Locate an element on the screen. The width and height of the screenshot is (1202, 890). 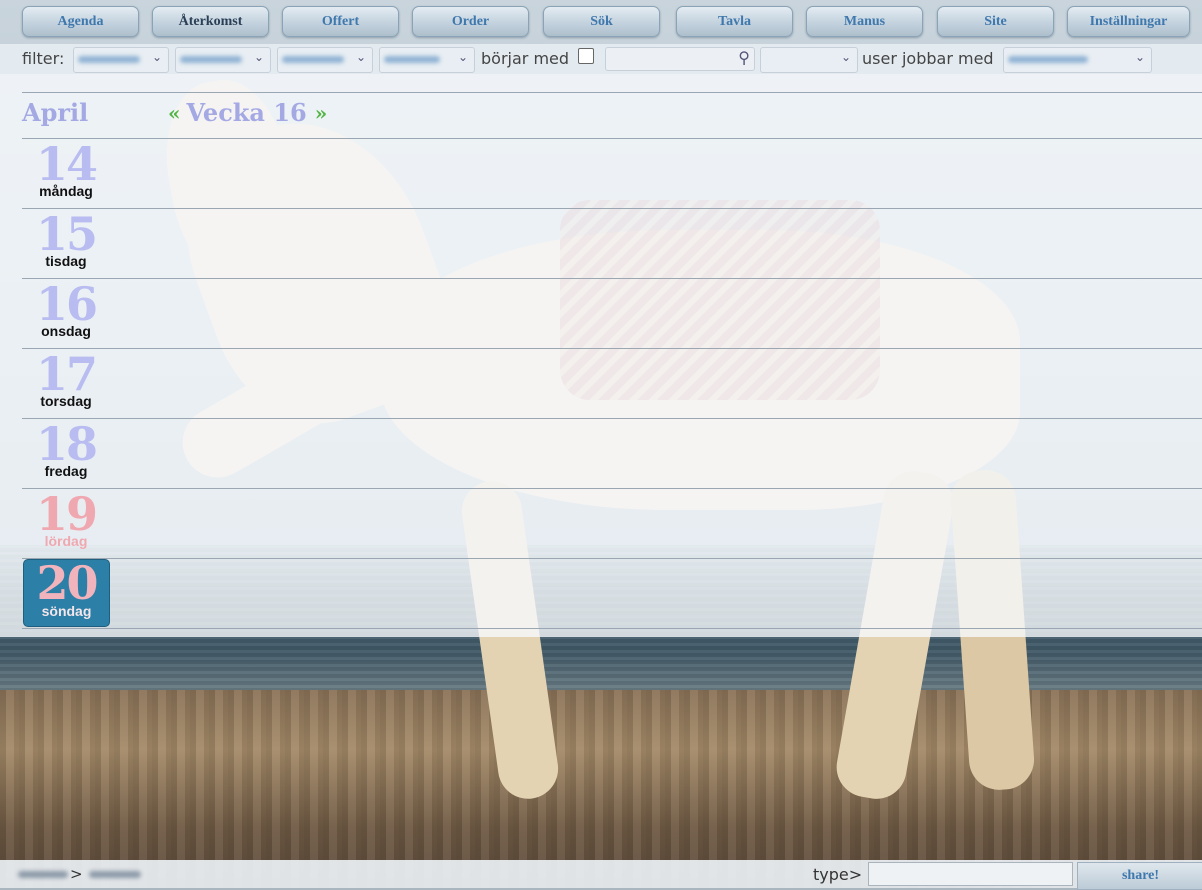
next-week-arrow-icon: » is located at coordinates (321, 113).